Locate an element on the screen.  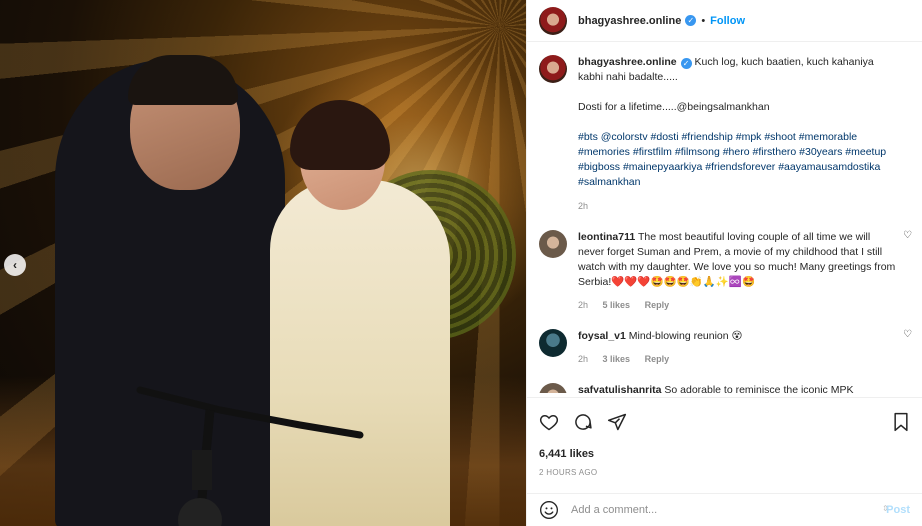
likes-count: 6,441 likes is located at coordinates (724, 454).